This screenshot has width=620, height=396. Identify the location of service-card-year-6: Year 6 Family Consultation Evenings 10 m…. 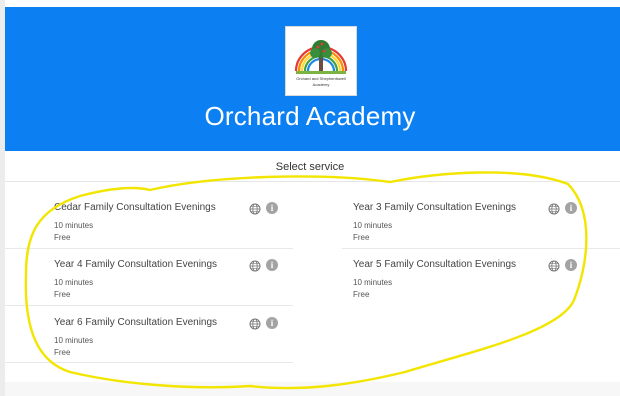
(174, 341).